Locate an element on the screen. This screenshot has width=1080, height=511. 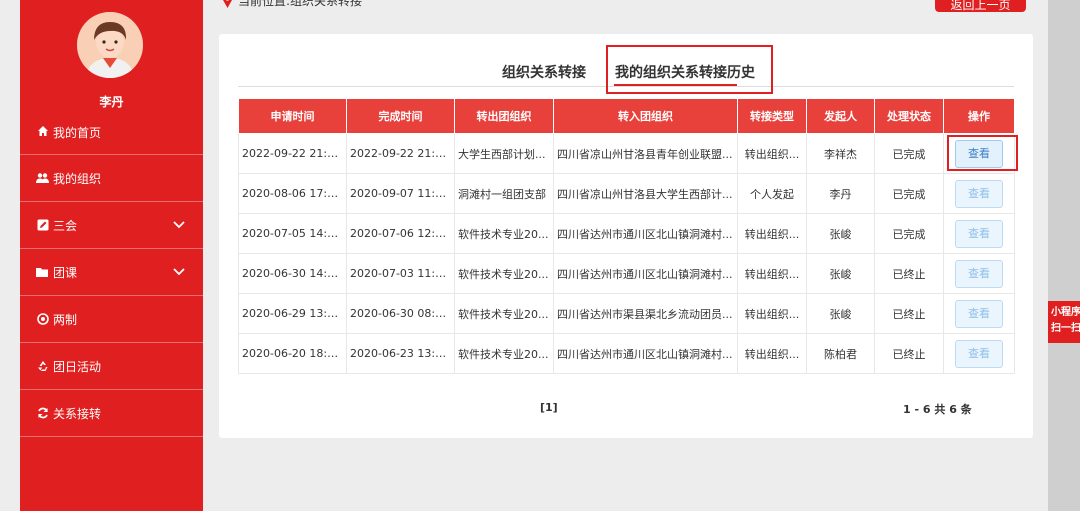
column-header: 转接类型 is located at coordinates (772, 116).